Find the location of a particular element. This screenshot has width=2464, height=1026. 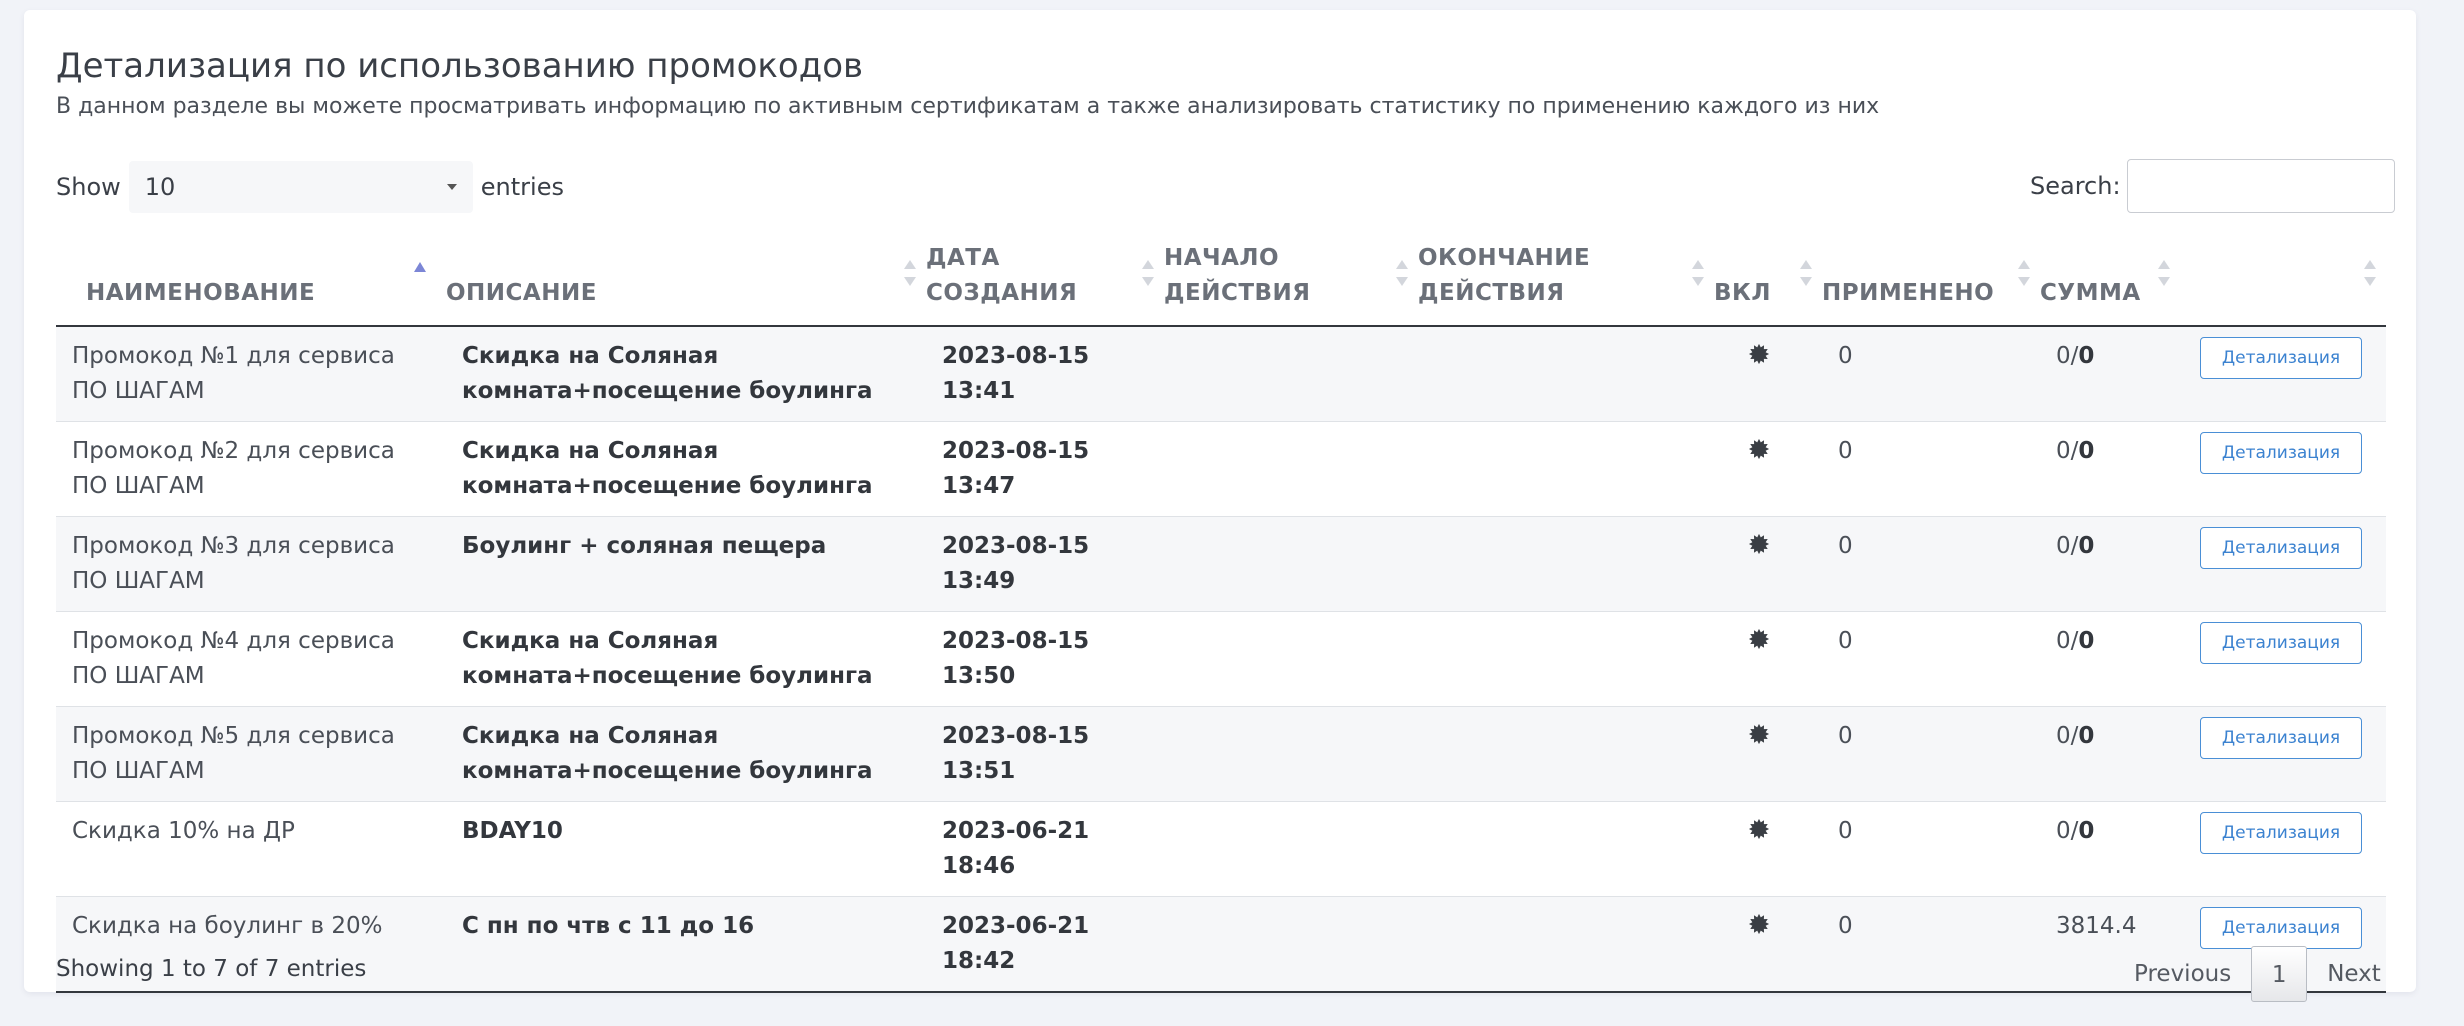

page-1-button: 1 is located at coordinates (2279, 974).